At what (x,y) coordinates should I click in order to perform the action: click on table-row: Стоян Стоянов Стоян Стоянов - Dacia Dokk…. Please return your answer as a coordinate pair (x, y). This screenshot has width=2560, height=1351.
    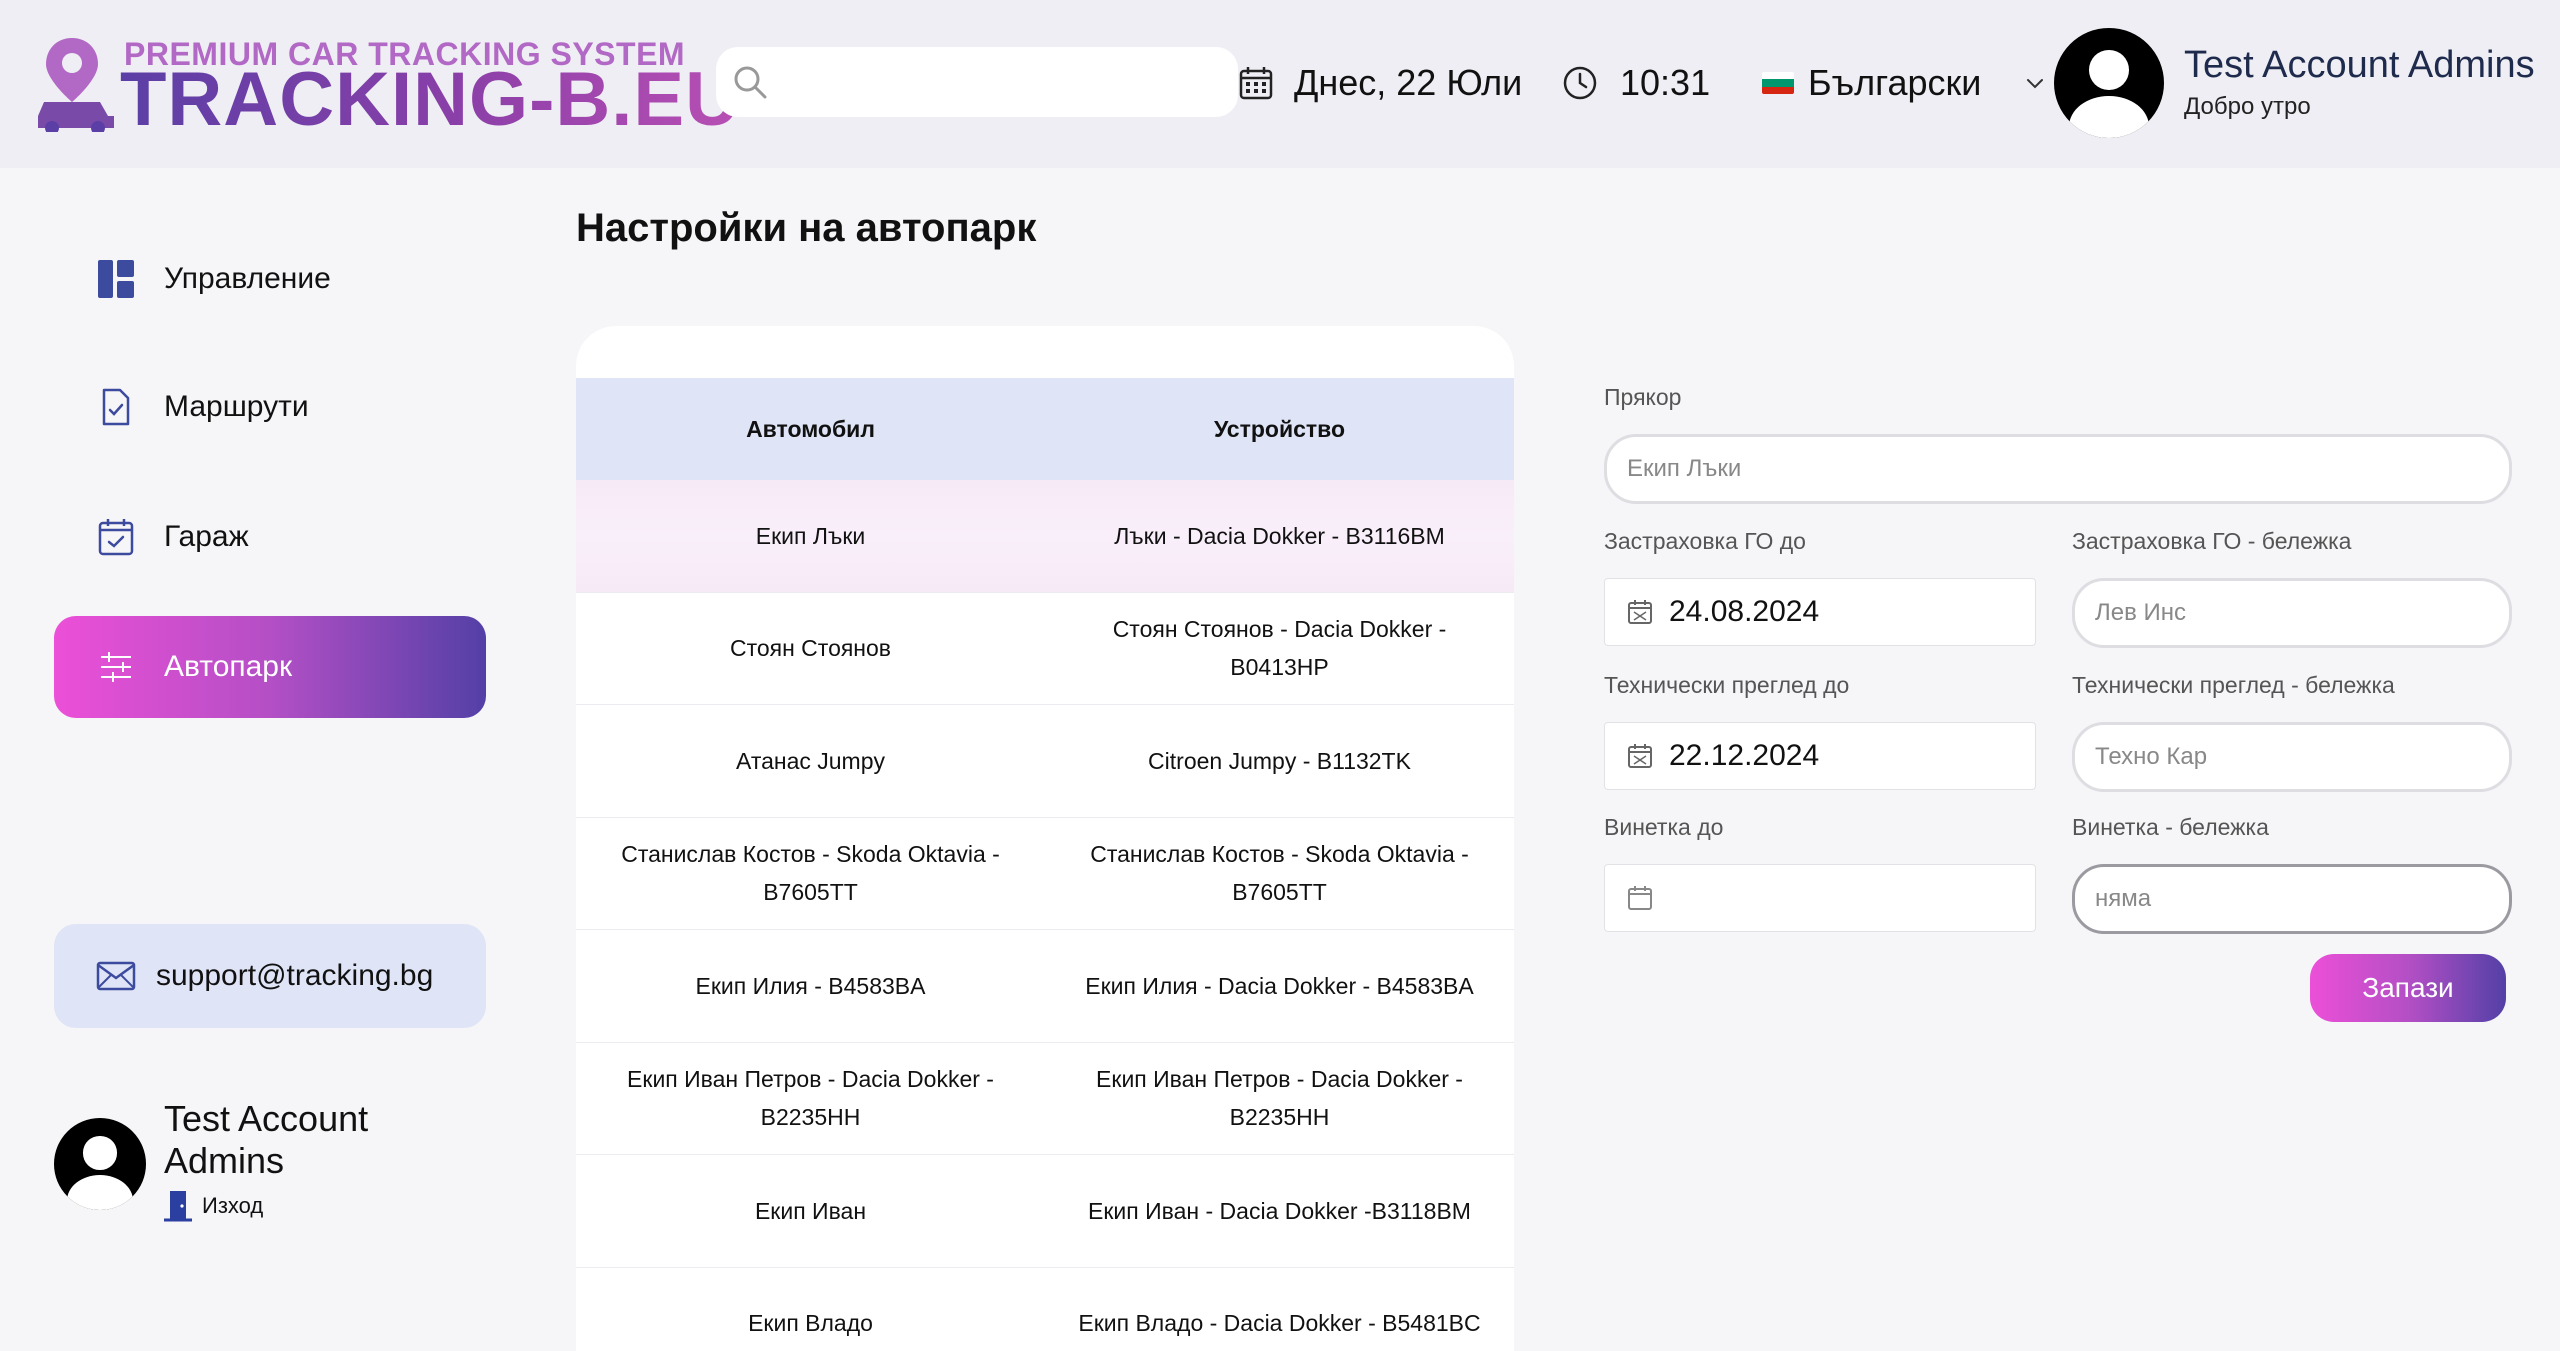
    Looking at the image, I should click on (1045, 649).